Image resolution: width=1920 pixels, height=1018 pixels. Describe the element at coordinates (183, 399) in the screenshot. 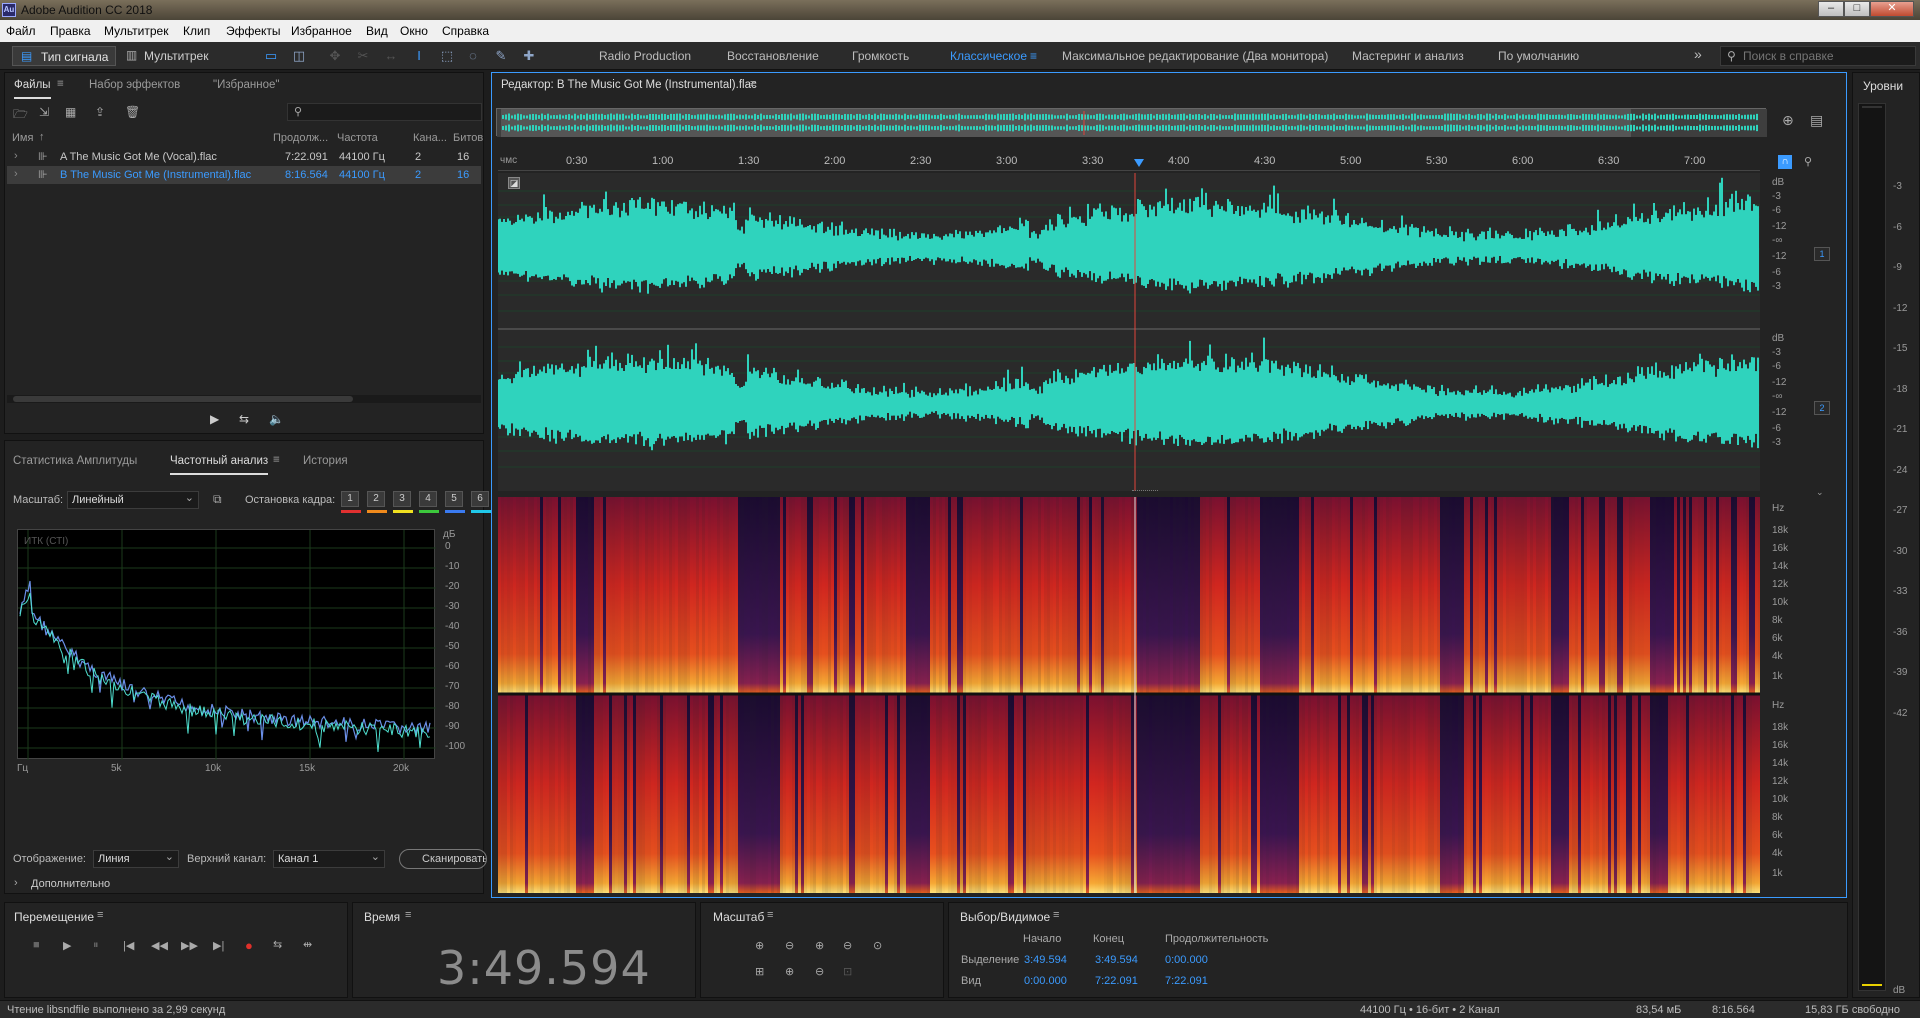

I see `files-scrollbar-thumb` at that location.